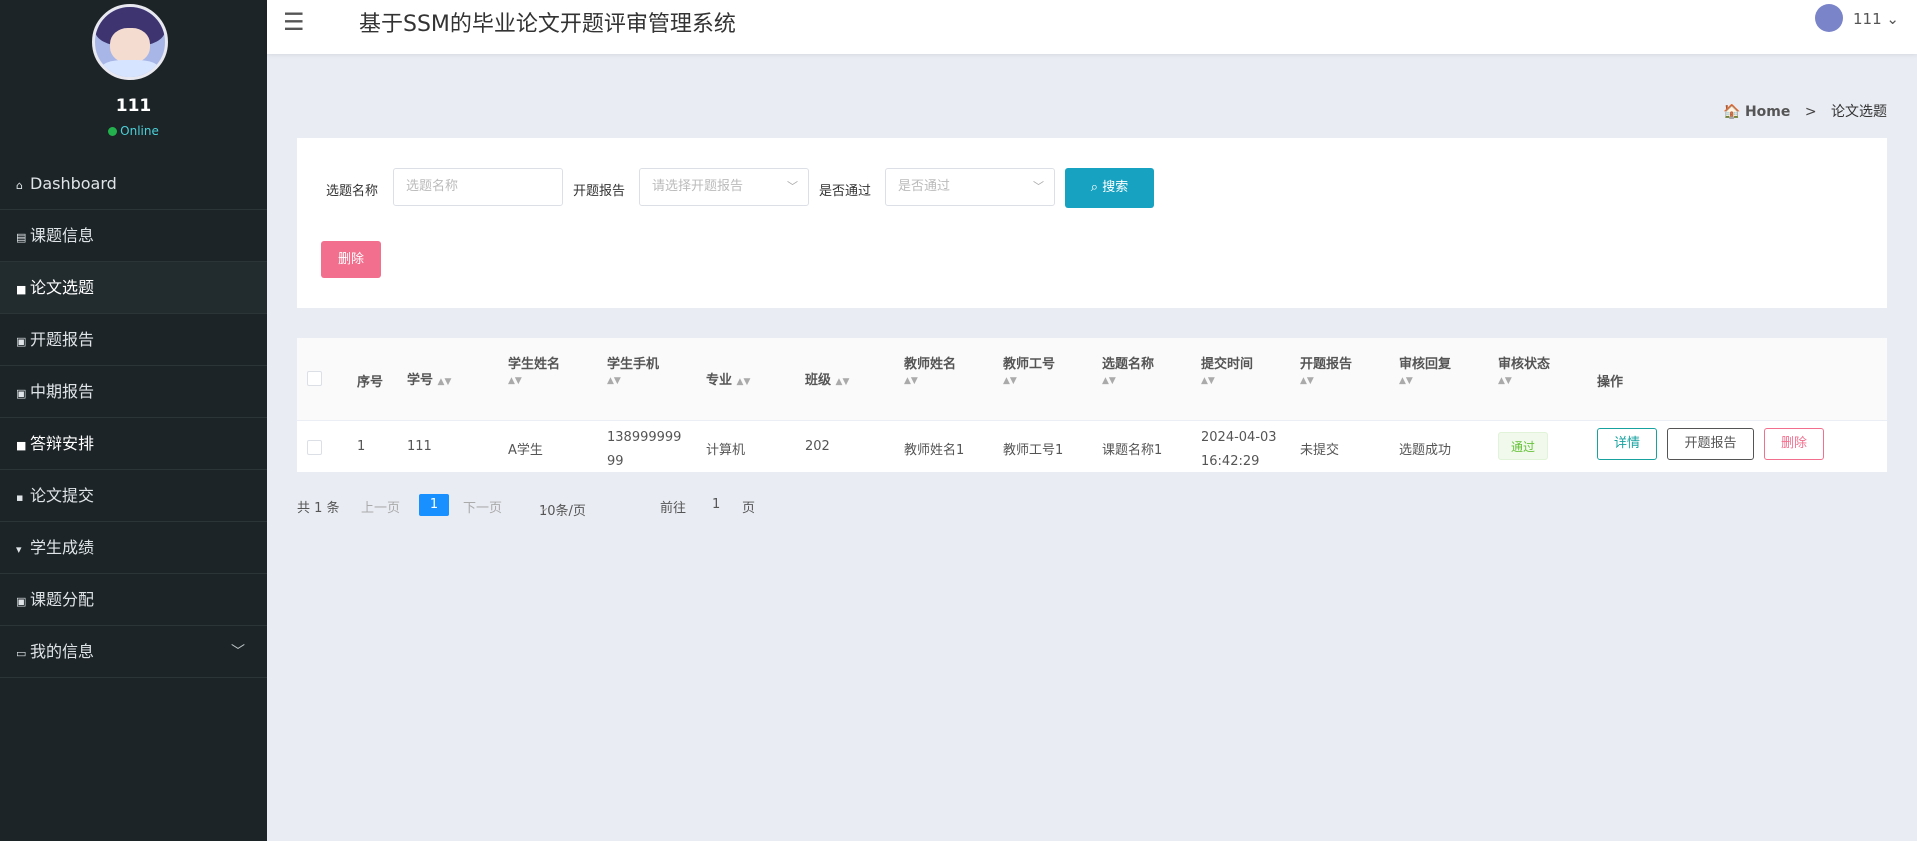 The image size is (1917, 841). Describe the element at coordinates (133, 236) in the screenshot. I see `sidebar-item-topic-info: ▤ 课题信息` at that location.